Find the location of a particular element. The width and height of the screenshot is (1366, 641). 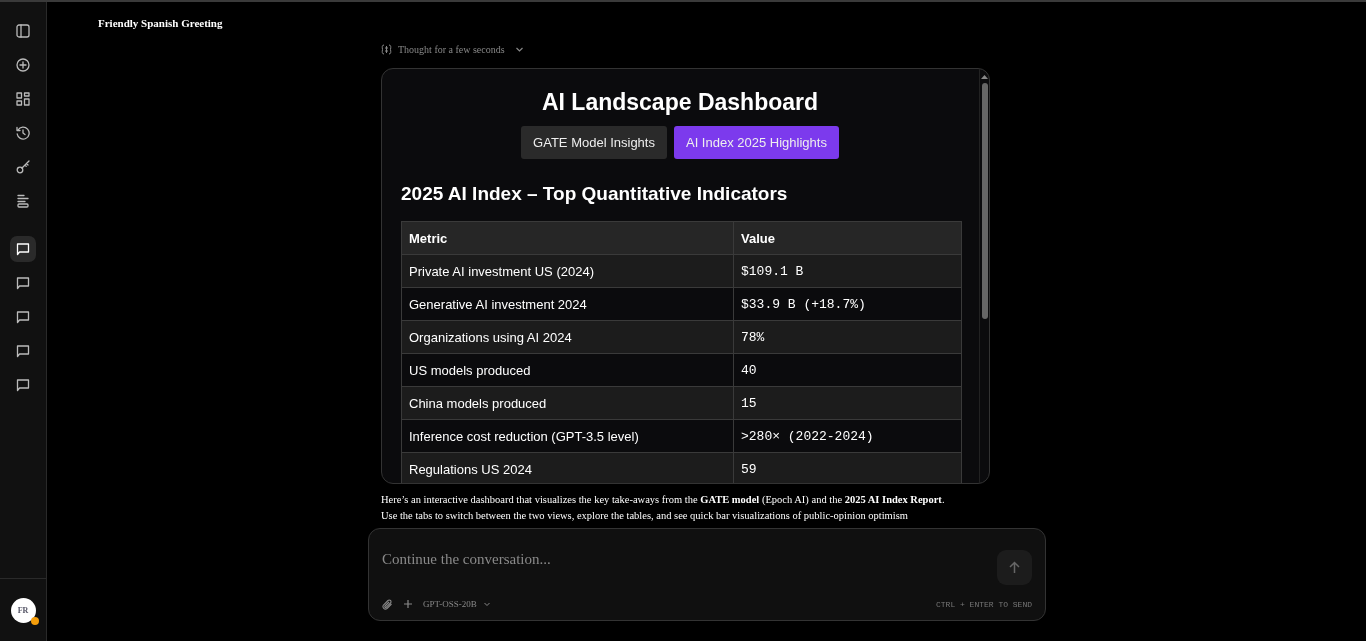

table-cell: Inference cost reduction (GPT-3.5 level) is located at coordinates (567, 436).